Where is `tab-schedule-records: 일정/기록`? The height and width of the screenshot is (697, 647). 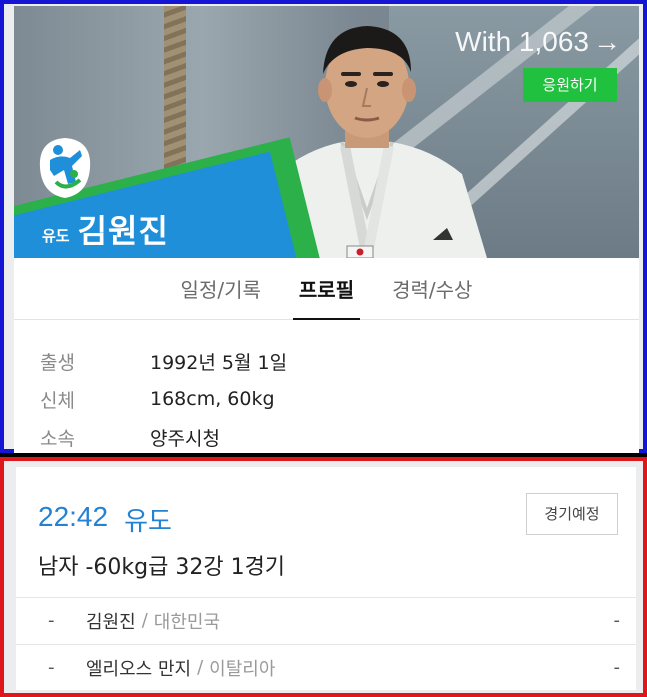
tab-schedule-records: 일정/기록 is located at coordinates (221, 289).